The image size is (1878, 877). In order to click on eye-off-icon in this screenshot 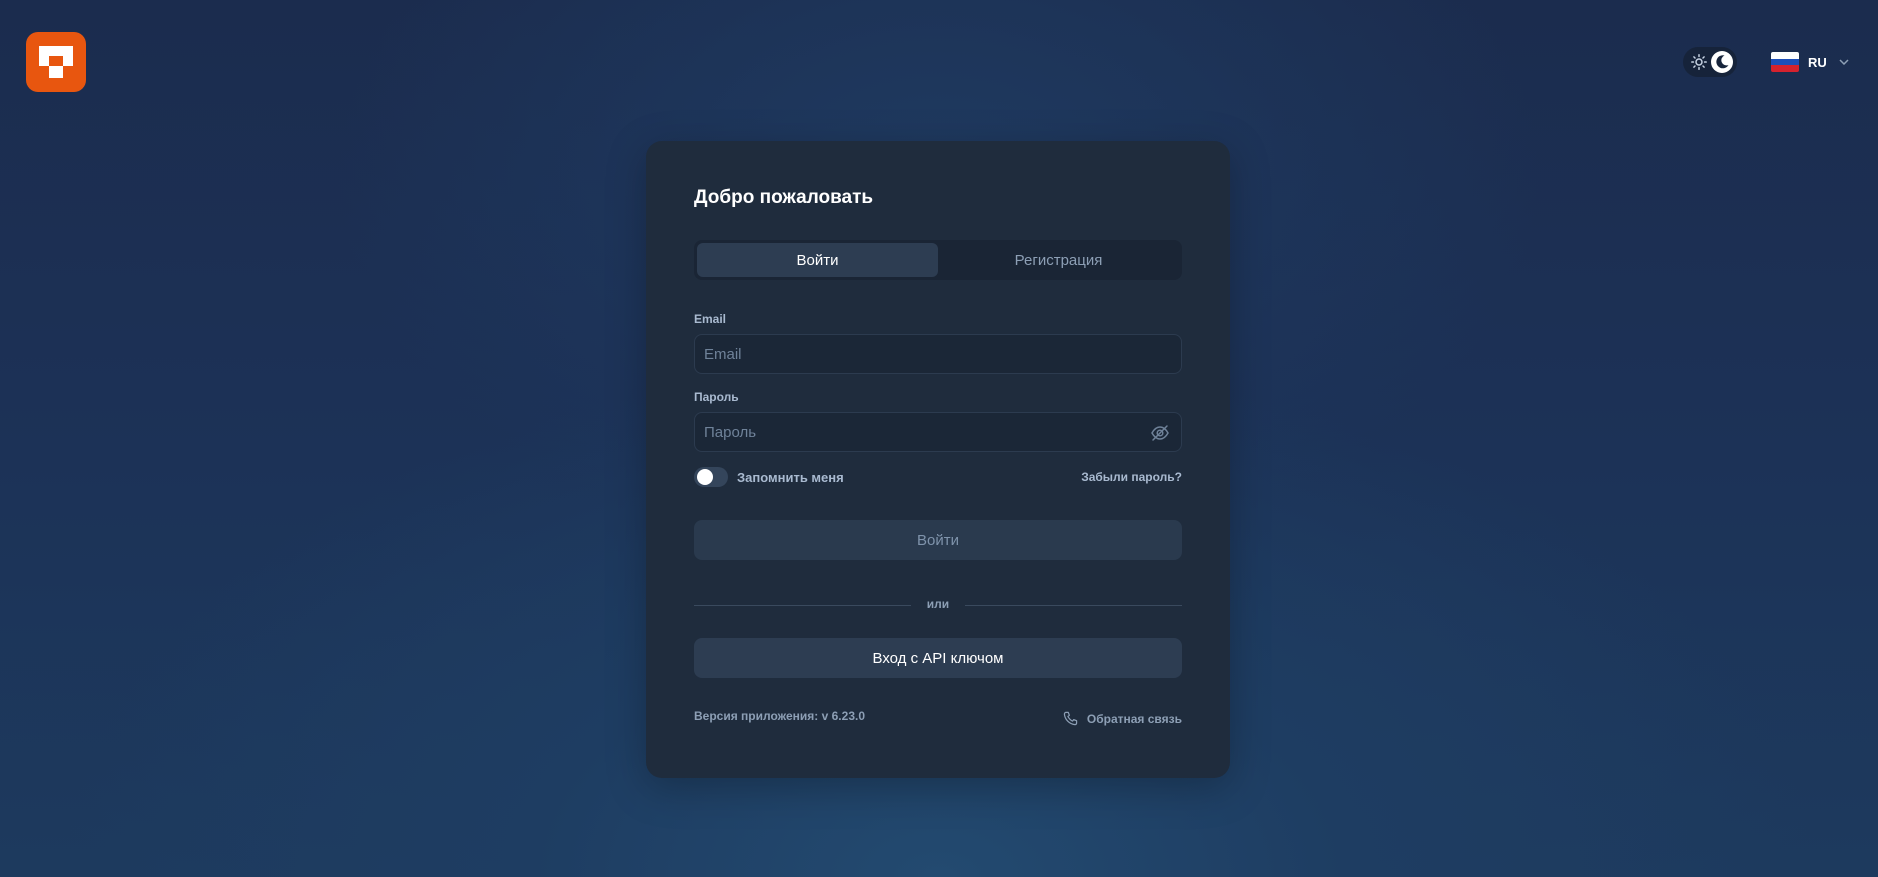, I will do `click(1160, 433)`.